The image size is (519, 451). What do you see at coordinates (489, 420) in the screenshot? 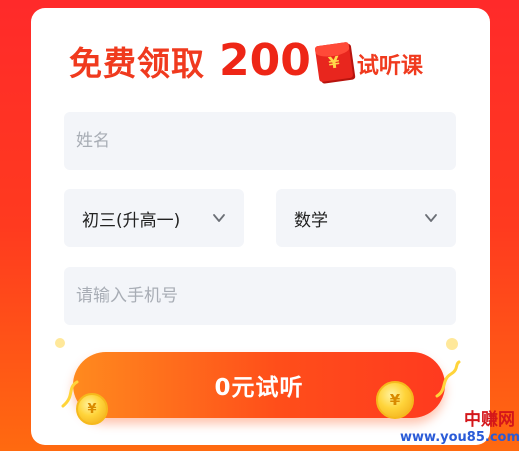
I see `watermark-brand: 中赚网` at bounding box center [489, 420].